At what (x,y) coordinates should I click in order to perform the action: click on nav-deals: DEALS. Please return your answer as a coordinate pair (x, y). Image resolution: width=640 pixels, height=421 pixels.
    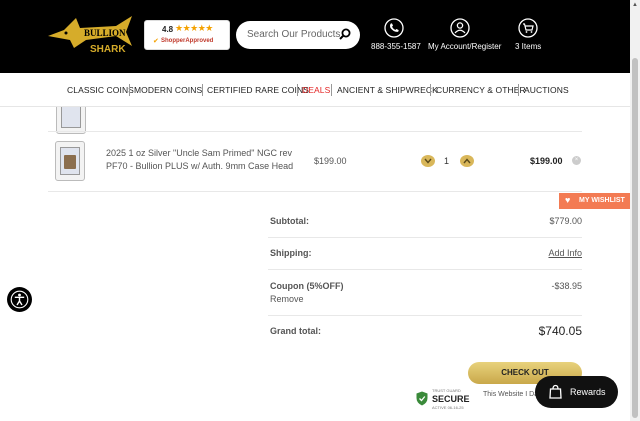
    Looking at the image, I should click on (316, 90).